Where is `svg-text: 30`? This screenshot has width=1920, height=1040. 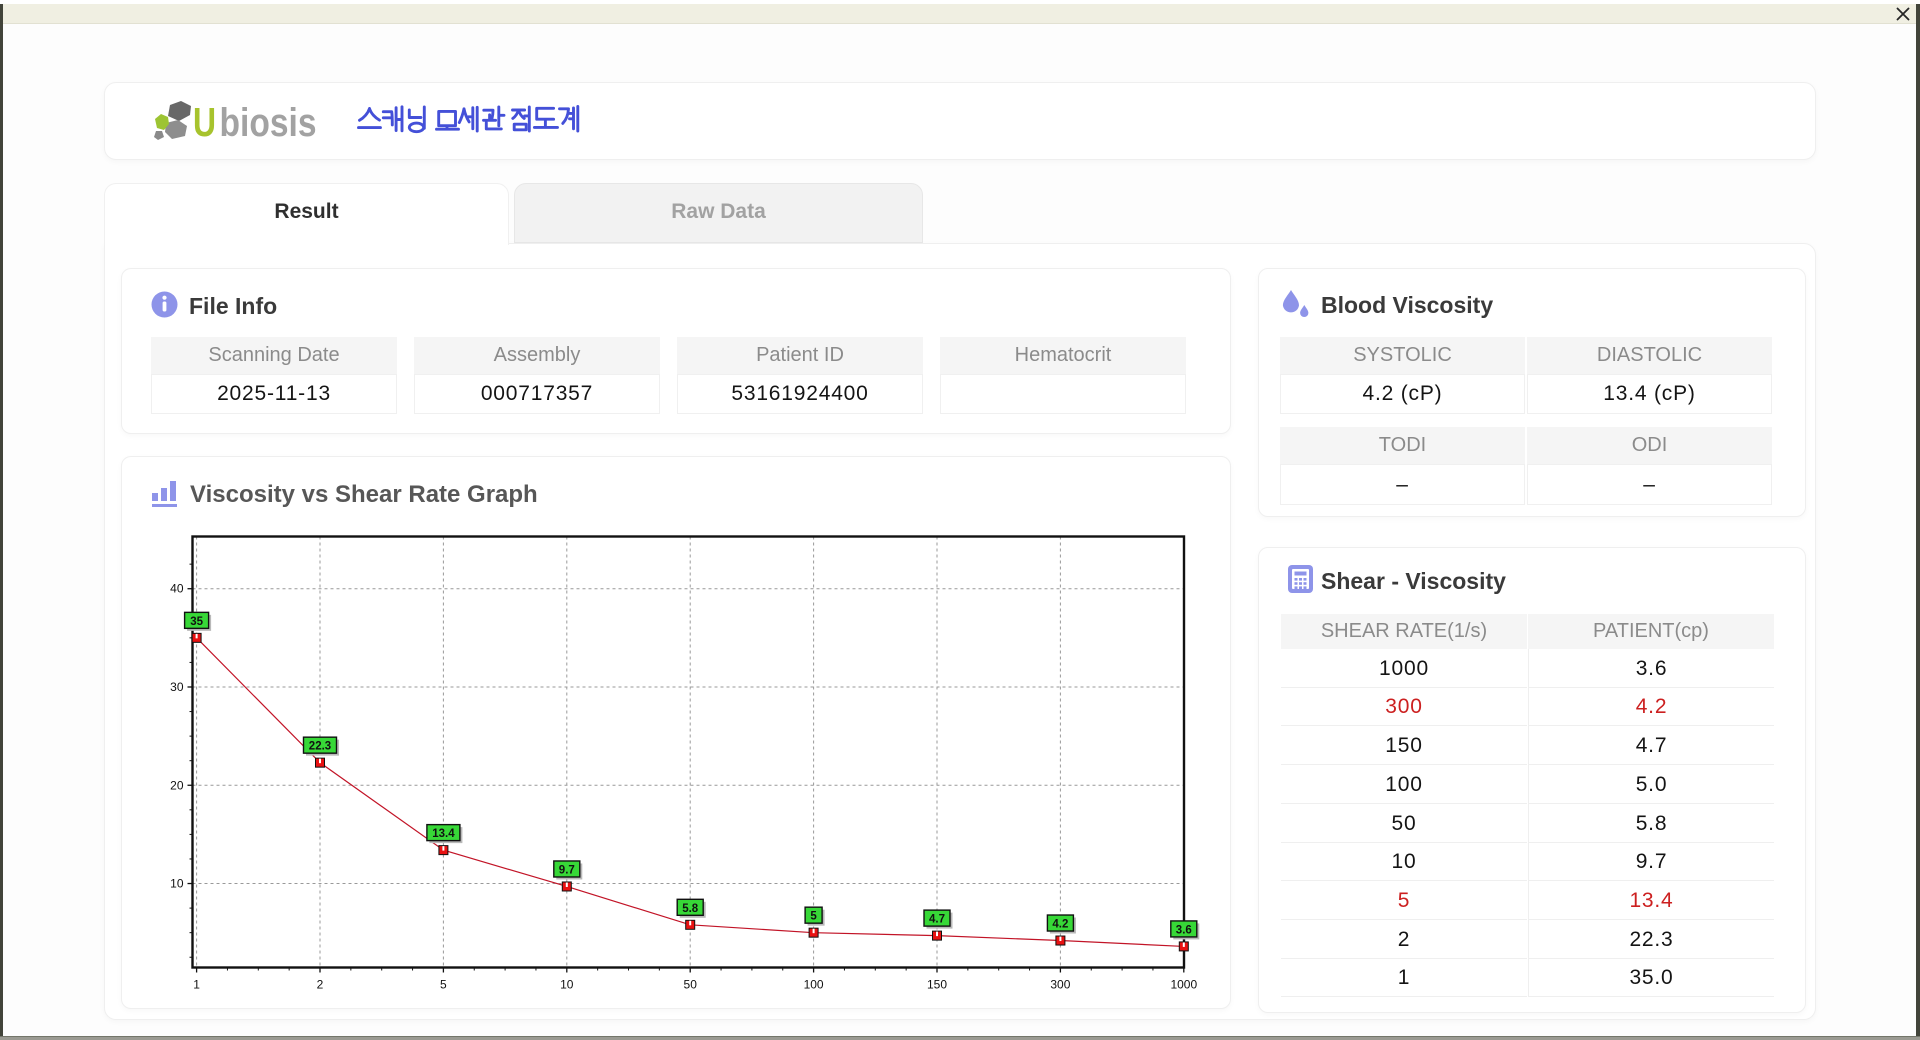
svg-text: 30 is located at coordinates (177, 687).